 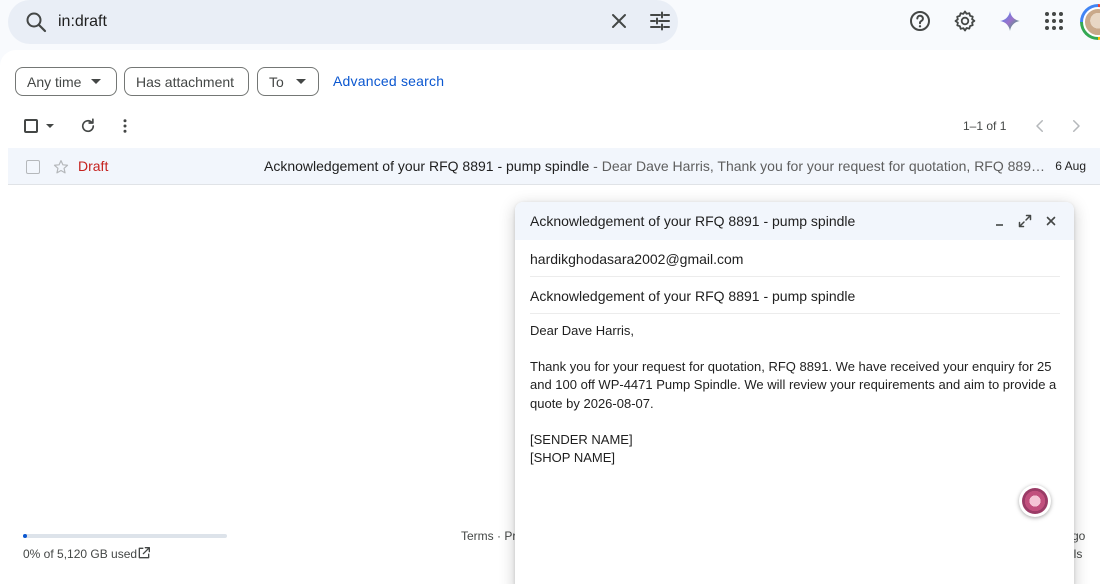 What do you see at coordinates (33, 167) in the screenshot?
I see `row-checkbox` at bounding box center [33, 167].